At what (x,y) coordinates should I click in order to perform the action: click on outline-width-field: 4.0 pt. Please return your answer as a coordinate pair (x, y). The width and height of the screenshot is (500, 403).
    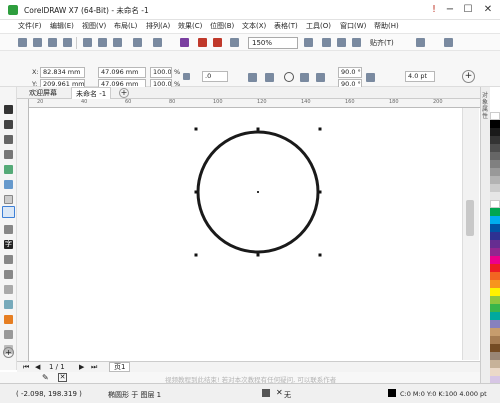
    Looking at the image, I should click on (420, 76).